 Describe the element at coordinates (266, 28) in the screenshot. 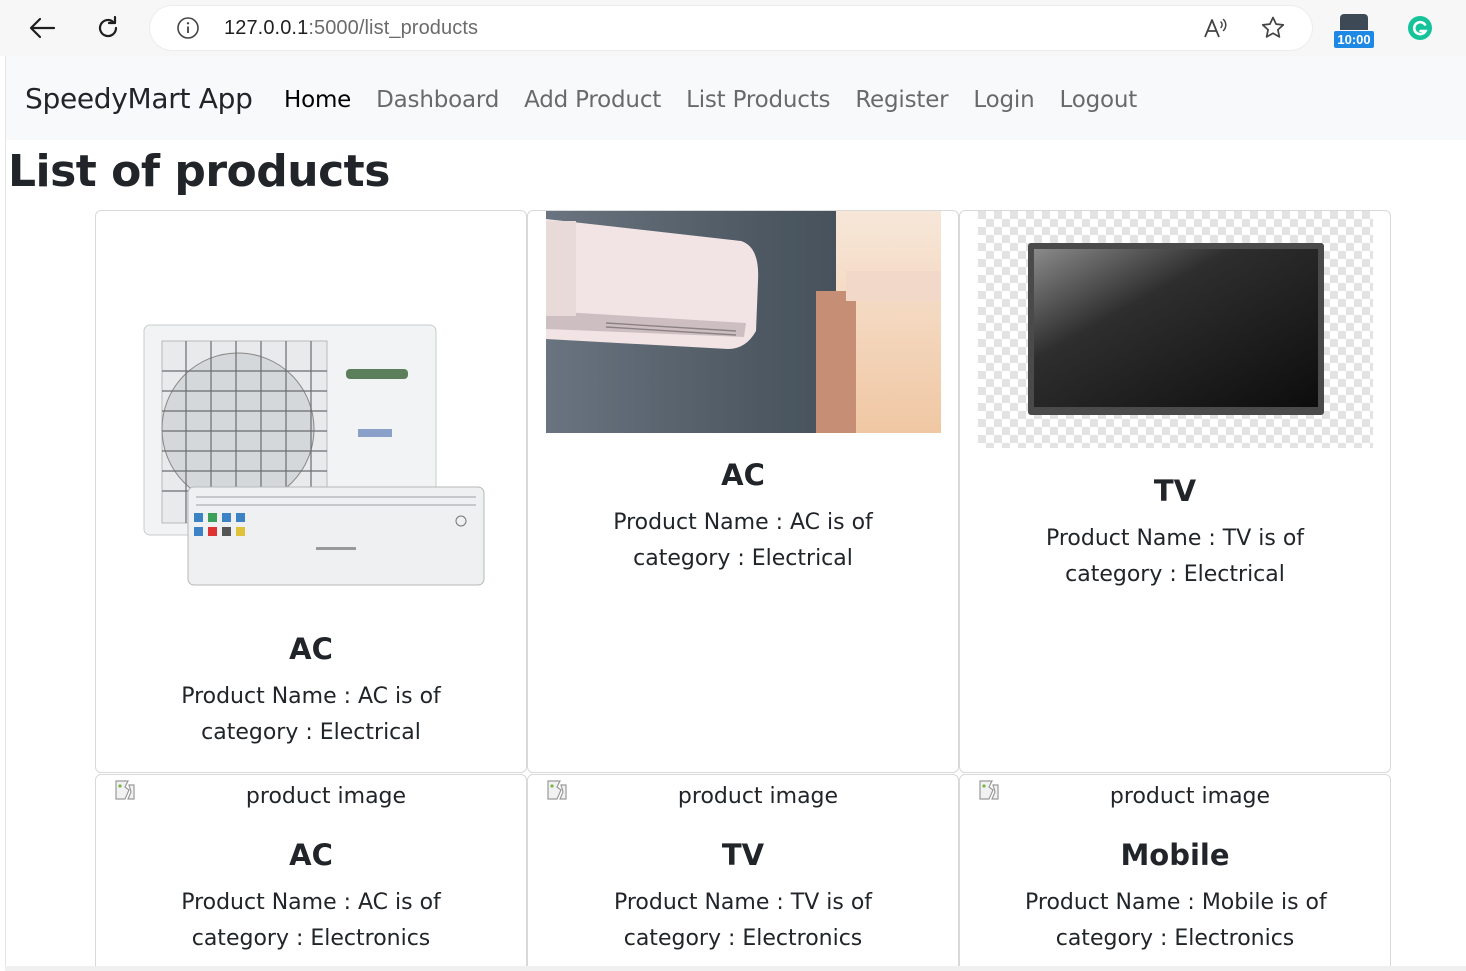

I see `url-host: 127.0.0.1` at that location.